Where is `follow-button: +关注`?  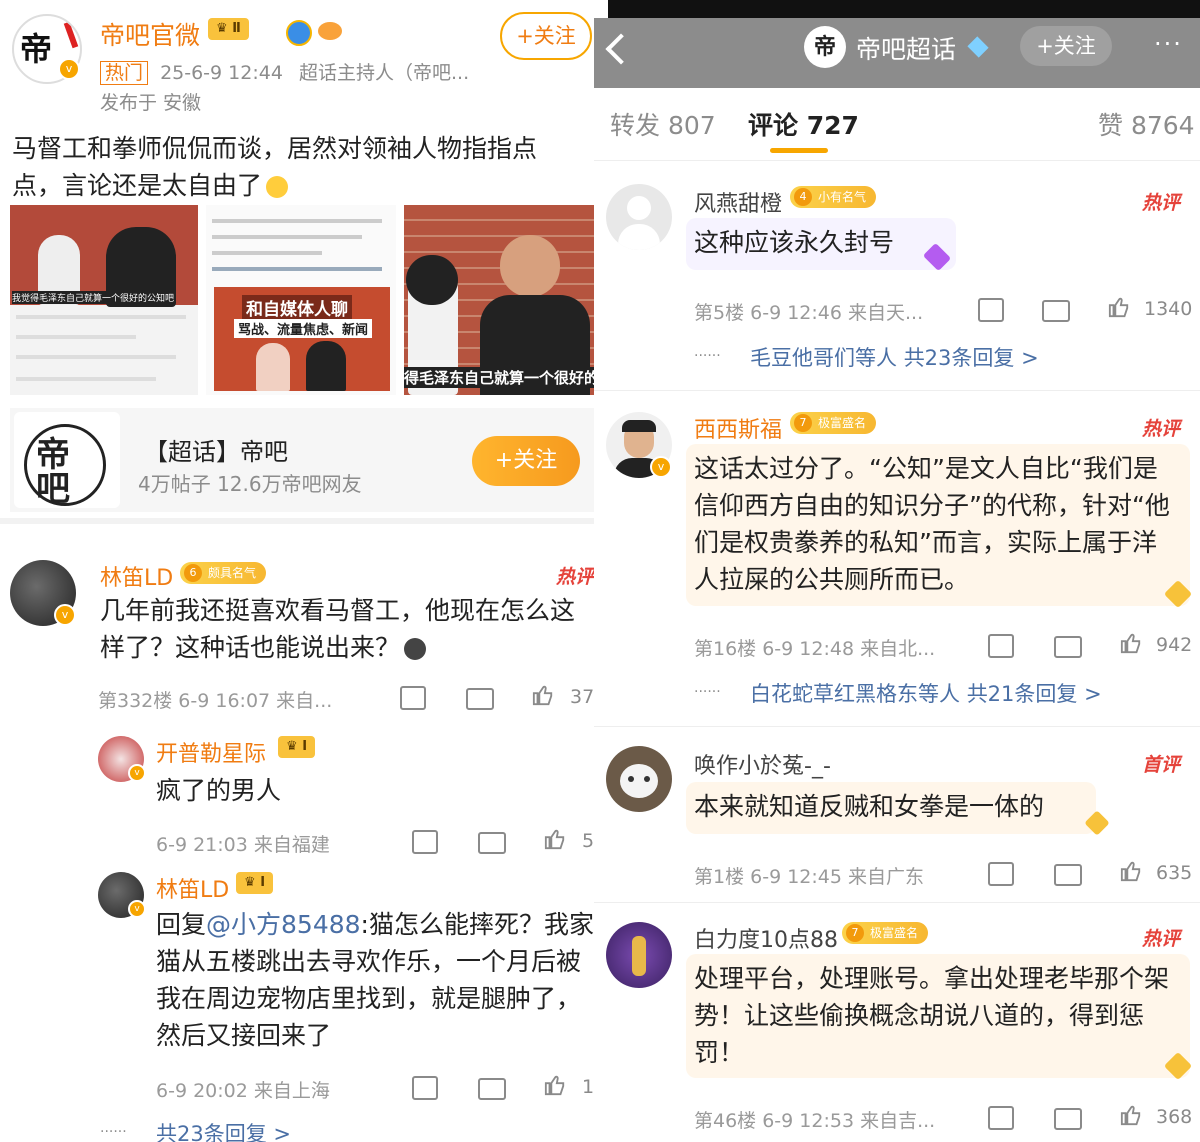
follow-button: +关注 is located at coordinates (546, 36).